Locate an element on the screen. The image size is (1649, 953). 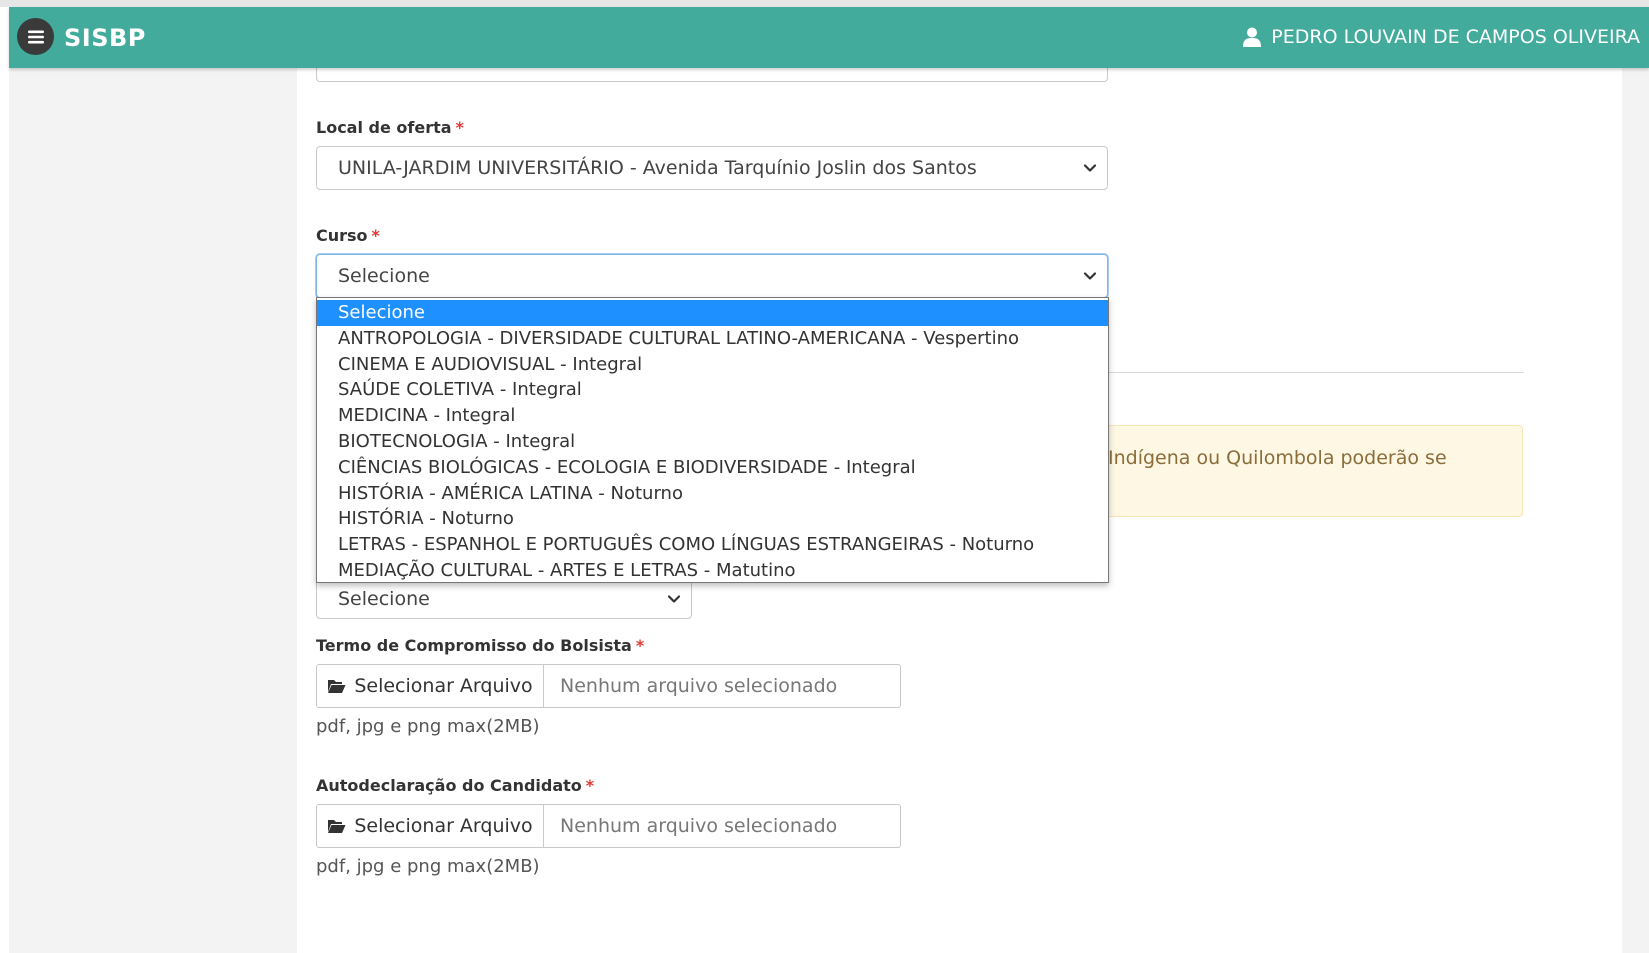
curso-option: MEDICINA - Integral is located at coordinates (712, 416).